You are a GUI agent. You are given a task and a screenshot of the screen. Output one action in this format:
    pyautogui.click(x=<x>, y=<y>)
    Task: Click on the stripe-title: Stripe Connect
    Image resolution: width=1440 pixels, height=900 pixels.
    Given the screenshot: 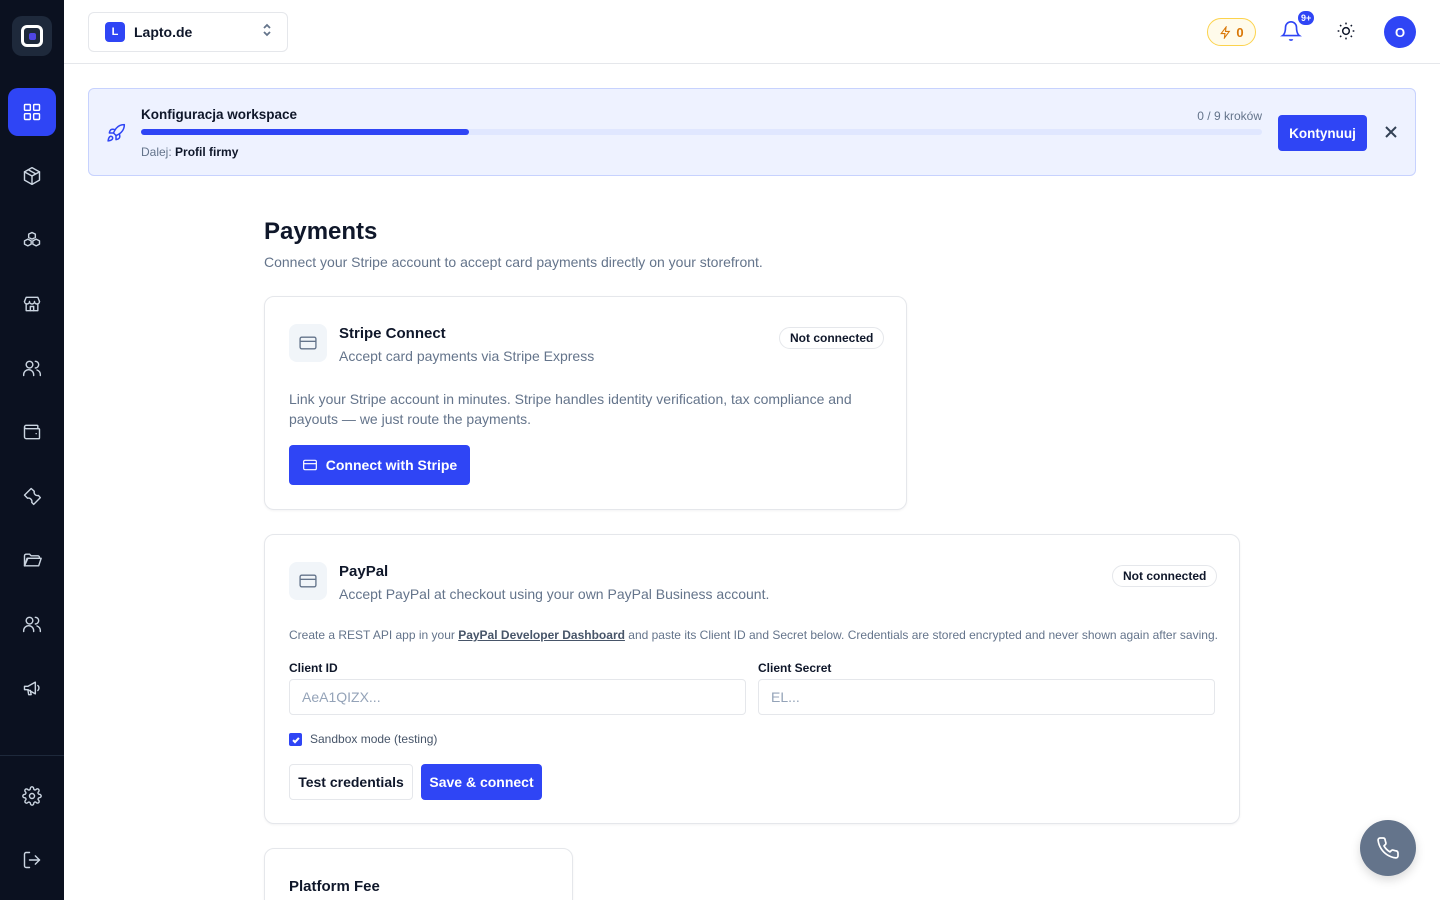 What is the action you would take?
    pyautogui.click(x=392, y=333)
    